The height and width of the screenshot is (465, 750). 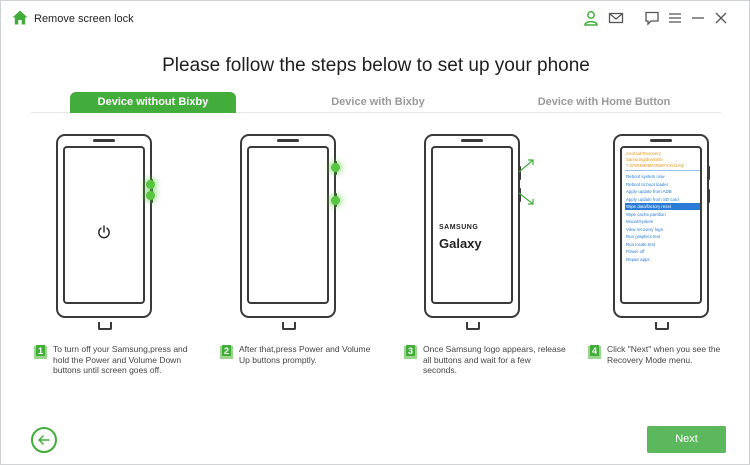 I want to click on phone-illustration-volume-up, so click(x=288, y=232).